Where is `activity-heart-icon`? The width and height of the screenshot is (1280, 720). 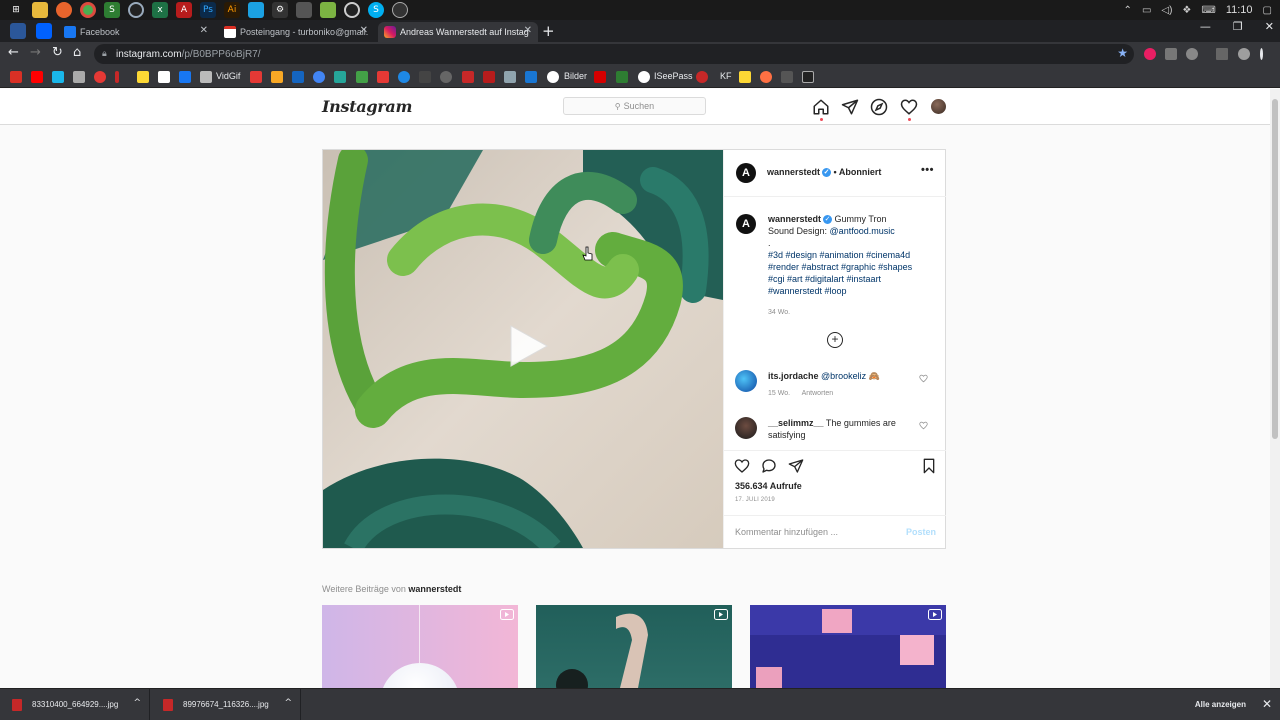
activity-heart-icon is located at coordinates (909, 107).